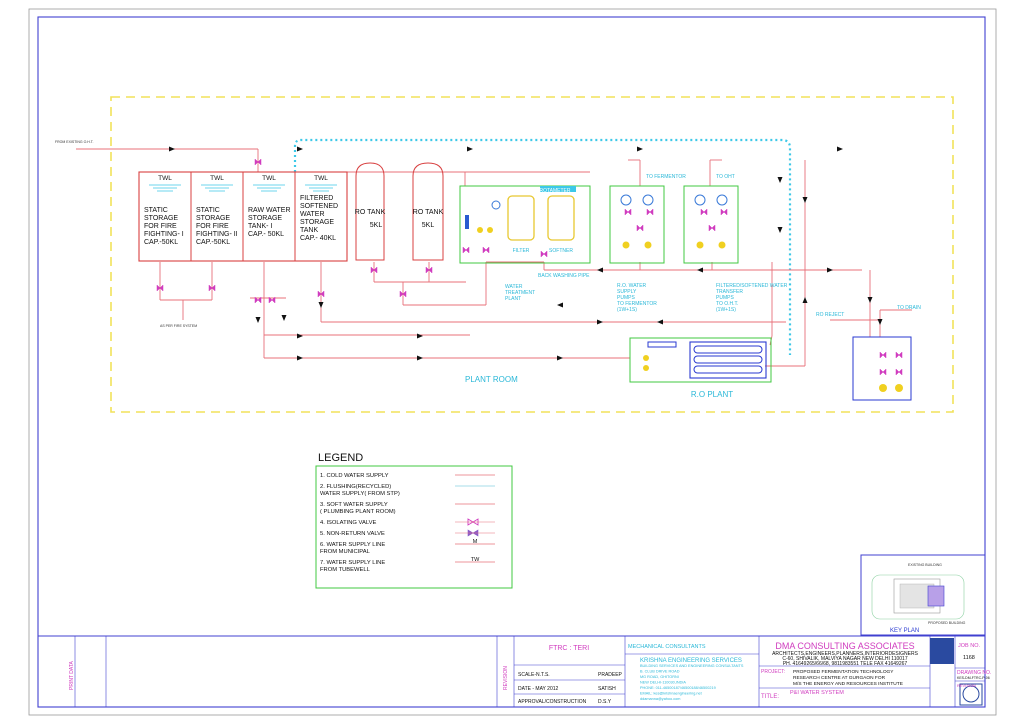 Image resolution: width=1024 pixels, height=724 pixels. I want to click on approved-by: D.S.Y, so click(605, 702).